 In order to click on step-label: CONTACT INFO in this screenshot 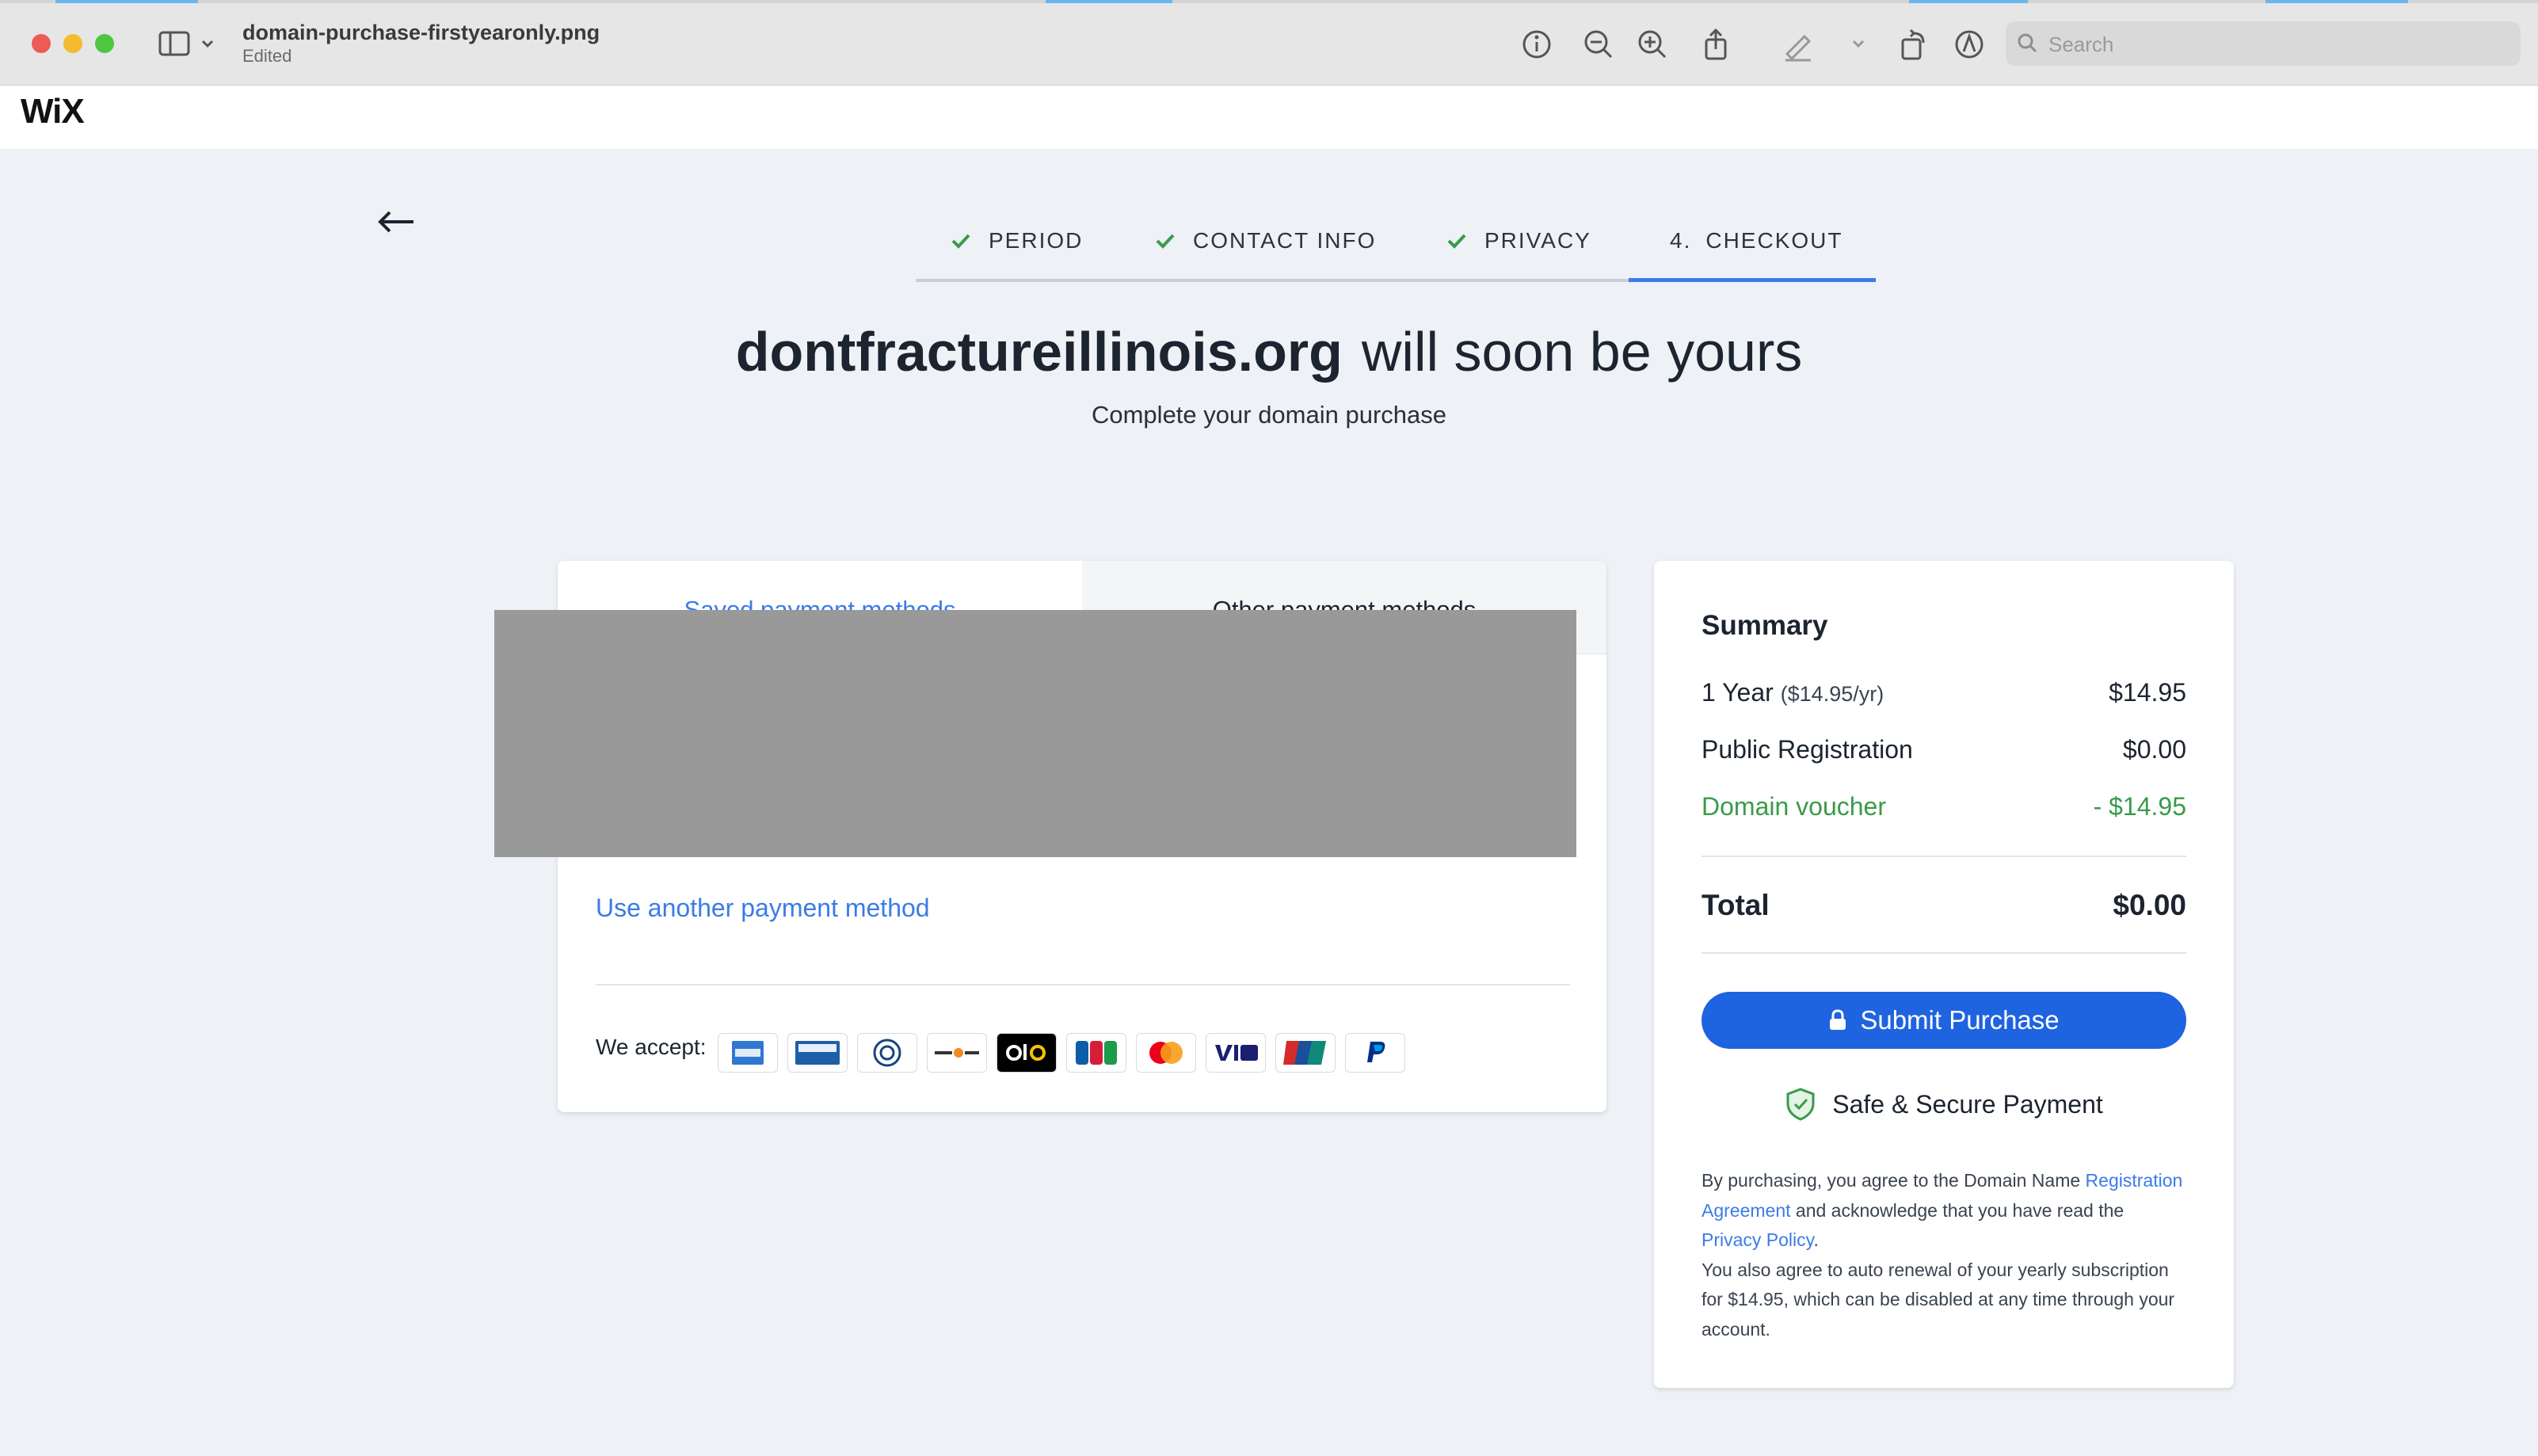, I will do `click(1285, 240)`.